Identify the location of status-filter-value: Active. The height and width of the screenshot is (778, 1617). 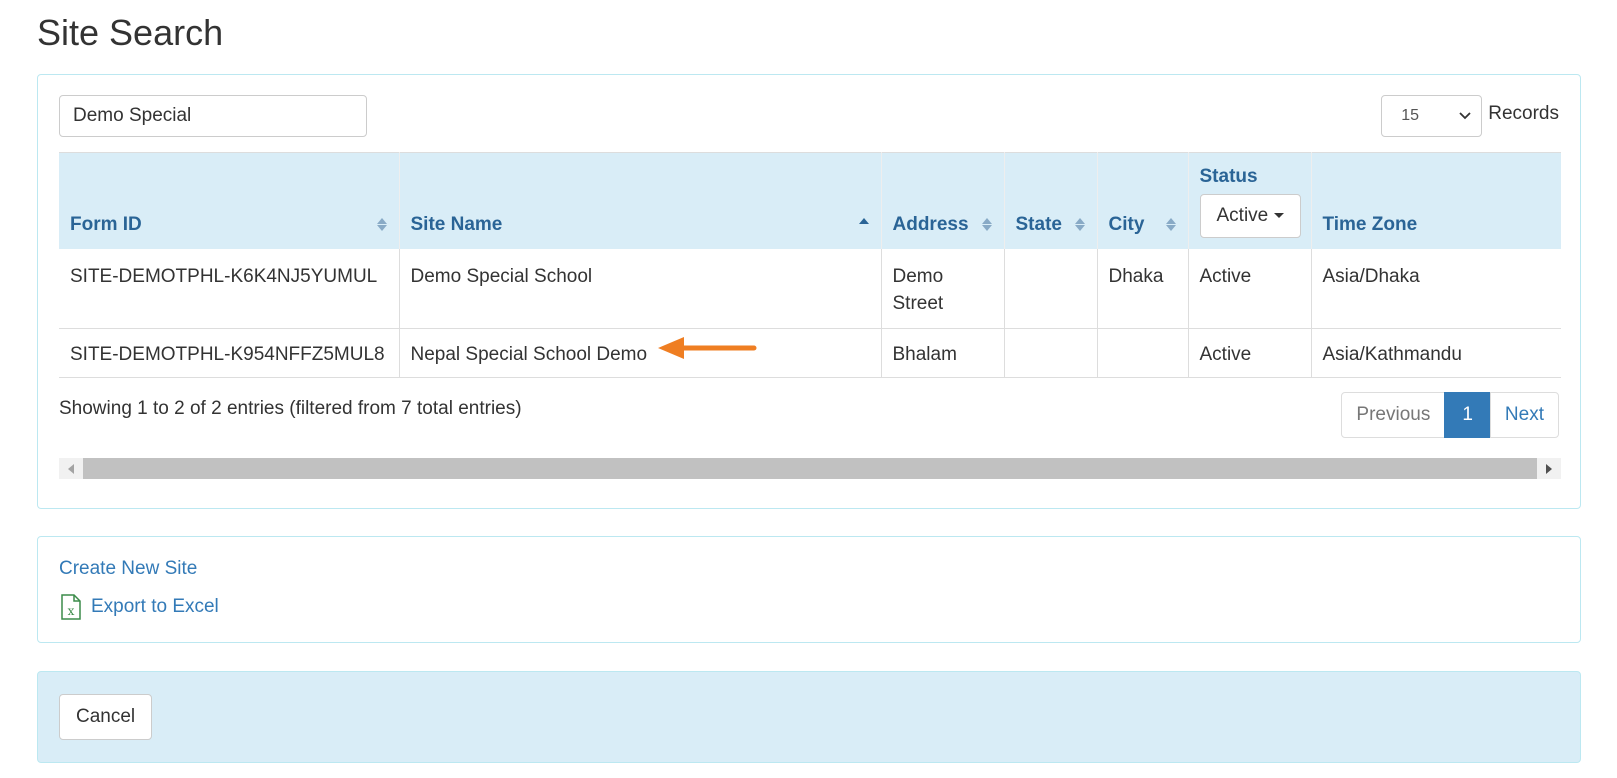
(1242, 215).